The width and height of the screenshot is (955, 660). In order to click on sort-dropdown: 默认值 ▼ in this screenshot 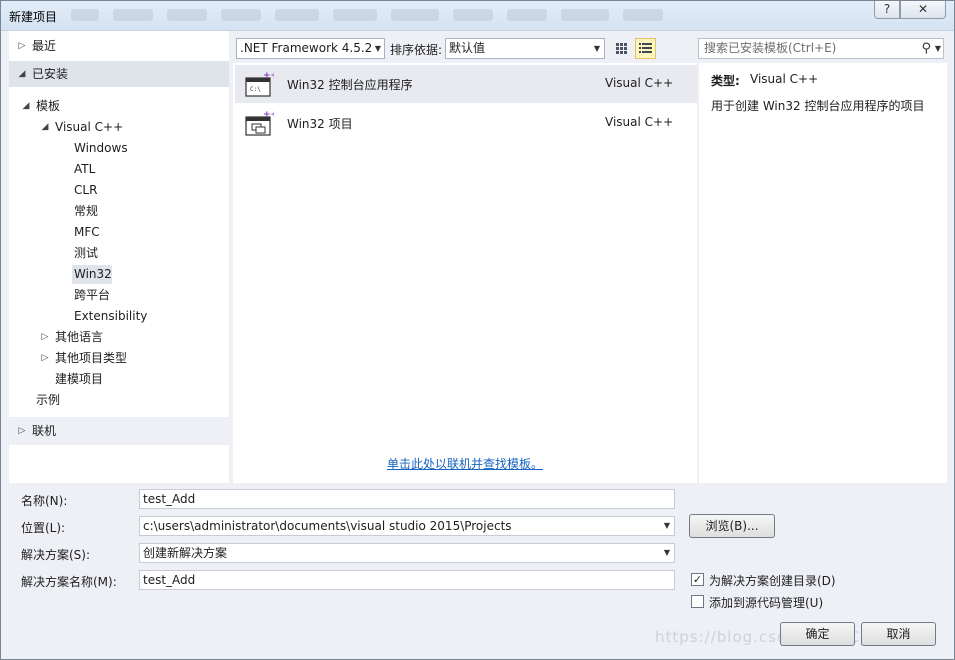, I will do `click(525, 48)`.